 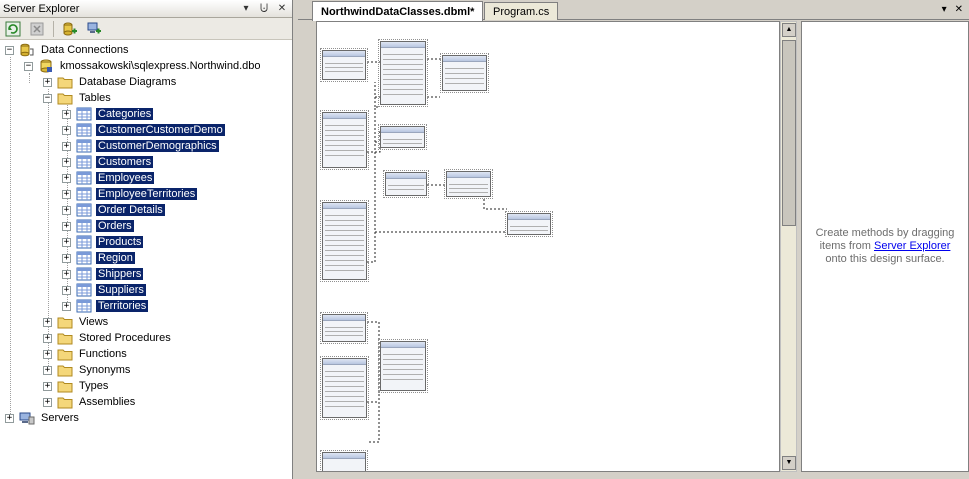 What do you see at coordinates (398, 11) in the screenshot?
I see `tab-northwind-dbml: NorthwindDataClasses.dbml*` at bounding box center [398, 11].